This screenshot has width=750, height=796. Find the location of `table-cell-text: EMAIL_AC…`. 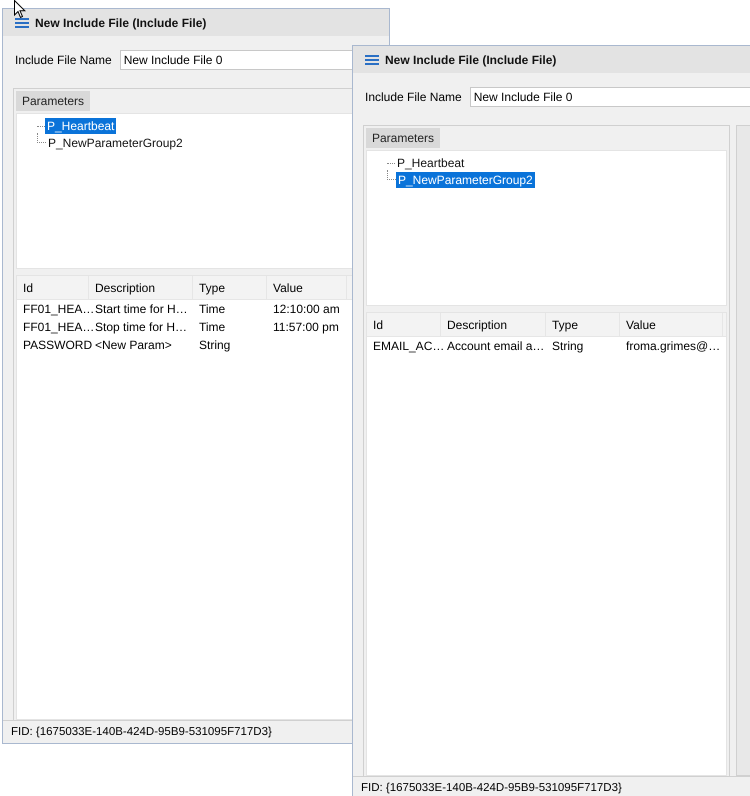

table-cell-text: EMAIL_AC… is located at coordinates (406, 346).